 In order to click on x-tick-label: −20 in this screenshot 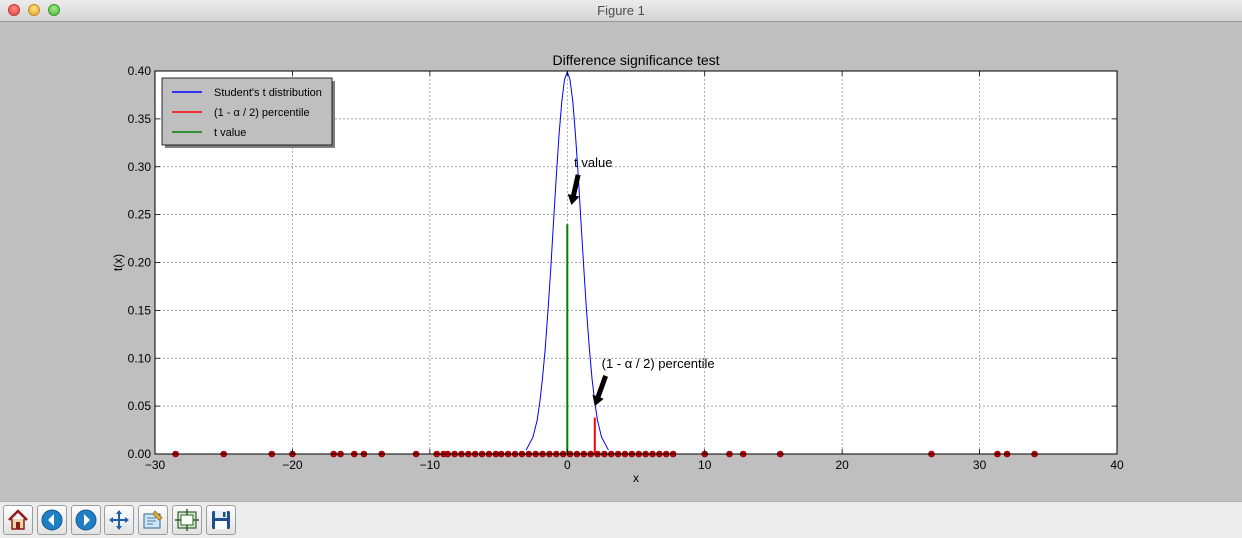, I will do `click(292, 465)`.